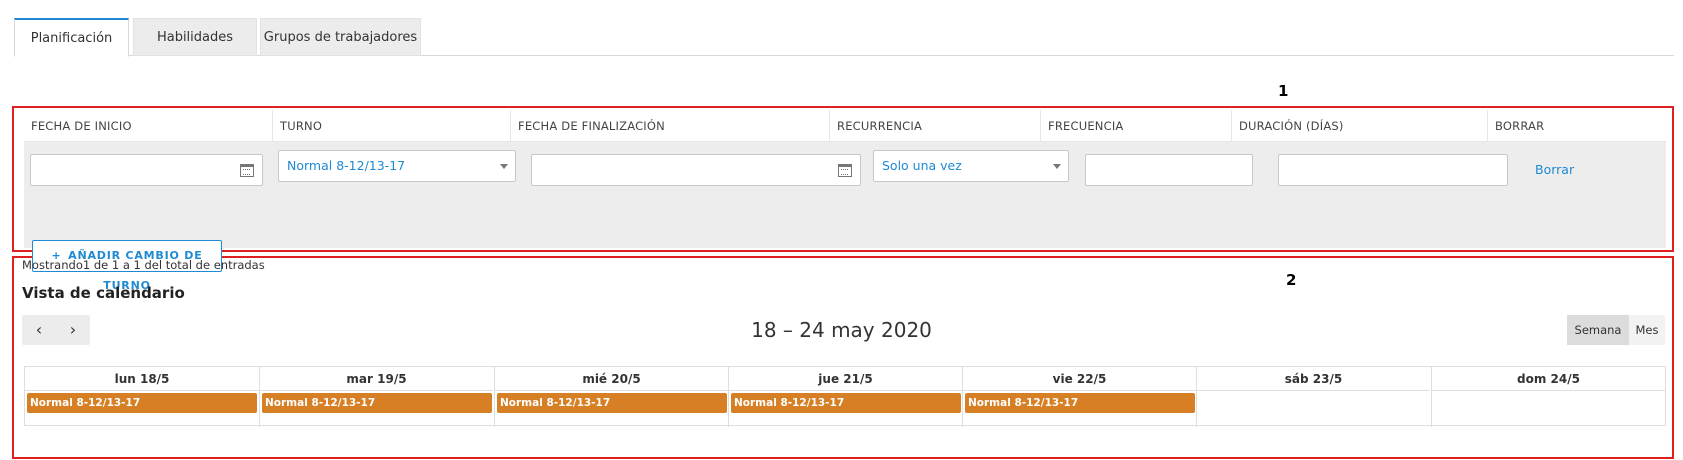 This screenshot has height=460, width=1683. Describe the element at coordinates (845, 379) in the screenshot. I see `day-header: jue 21/5` at that location.